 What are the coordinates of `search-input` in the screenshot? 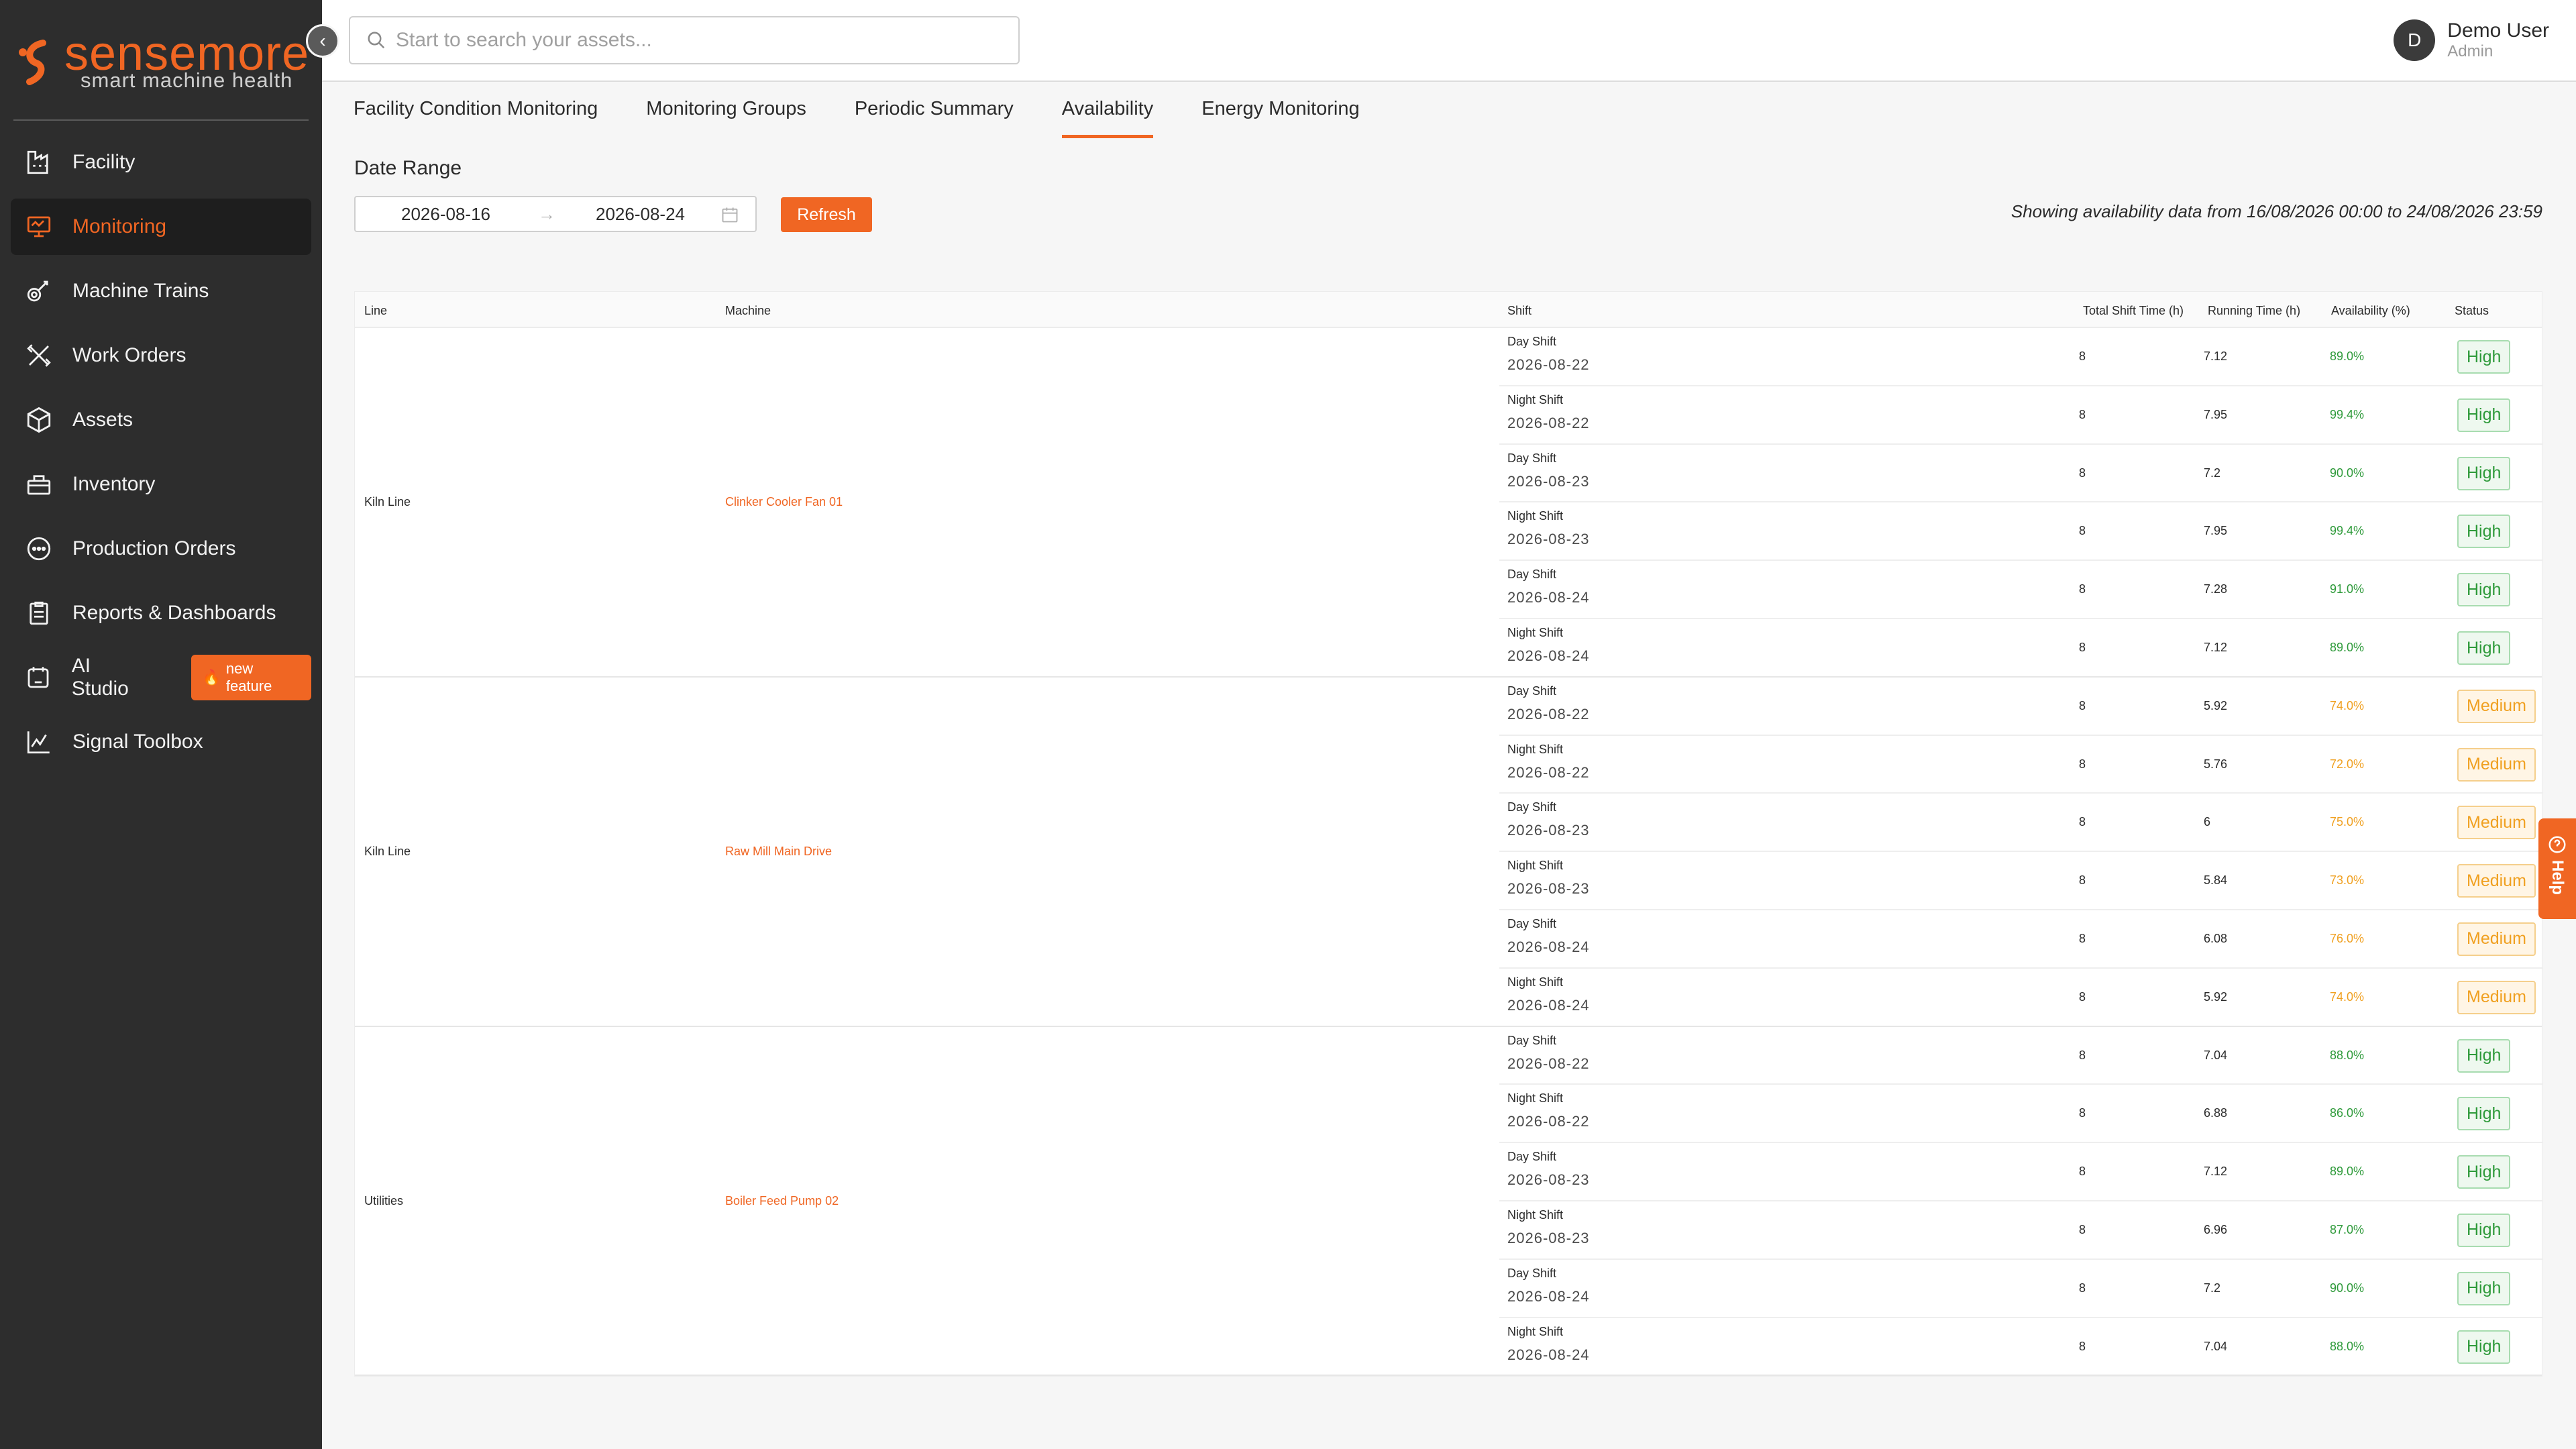 It's located at (698, 40).